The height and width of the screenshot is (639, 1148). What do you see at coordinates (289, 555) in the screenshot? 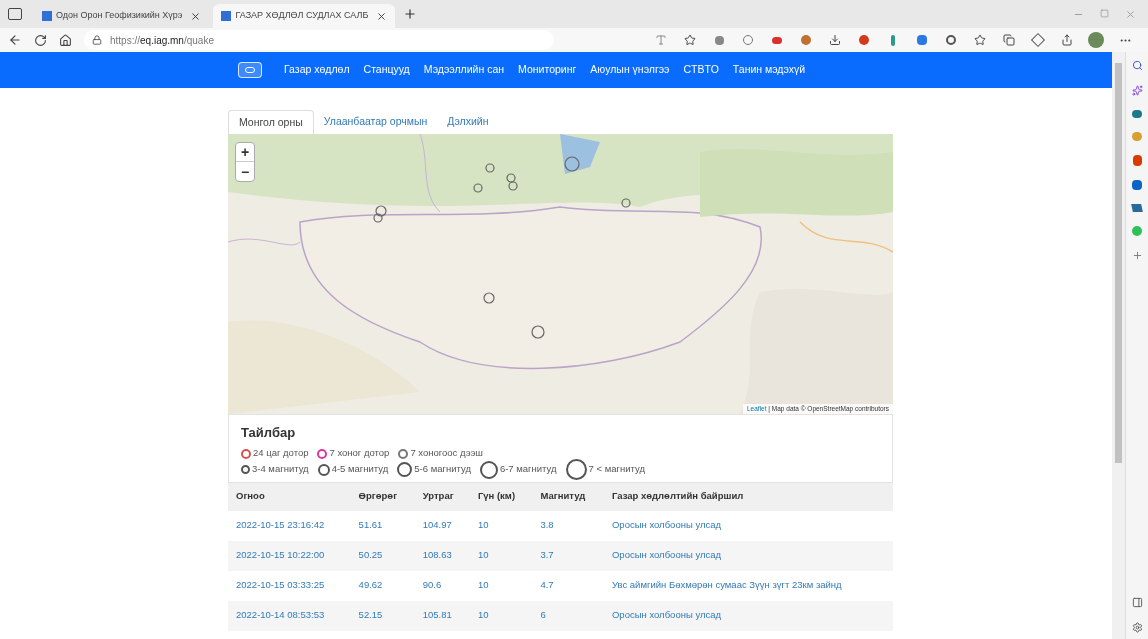
I see `table-link: 2022-10-15 10:22:00` at bounding box center [289, 555].